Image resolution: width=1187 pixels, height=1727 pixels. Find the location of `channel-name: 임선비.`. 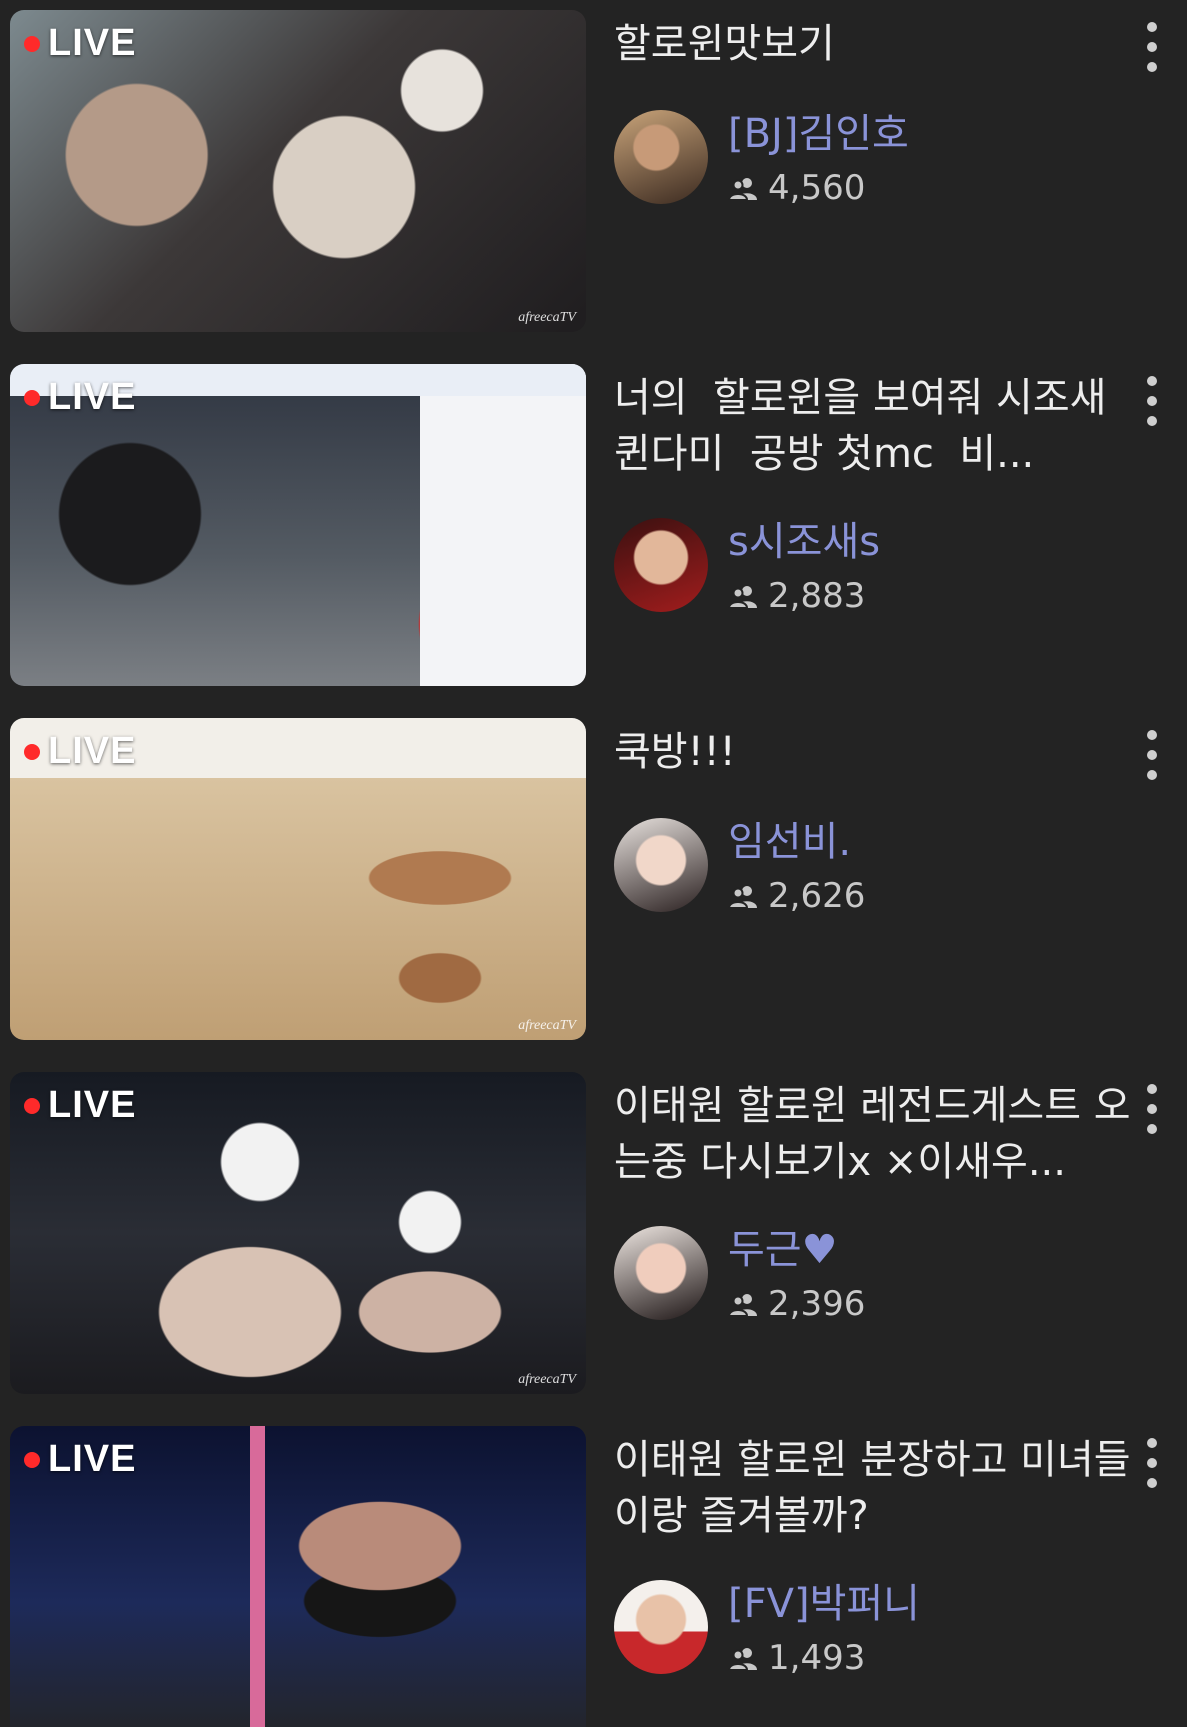

channel-name: 임선비. is located at coordinates (789, 842).